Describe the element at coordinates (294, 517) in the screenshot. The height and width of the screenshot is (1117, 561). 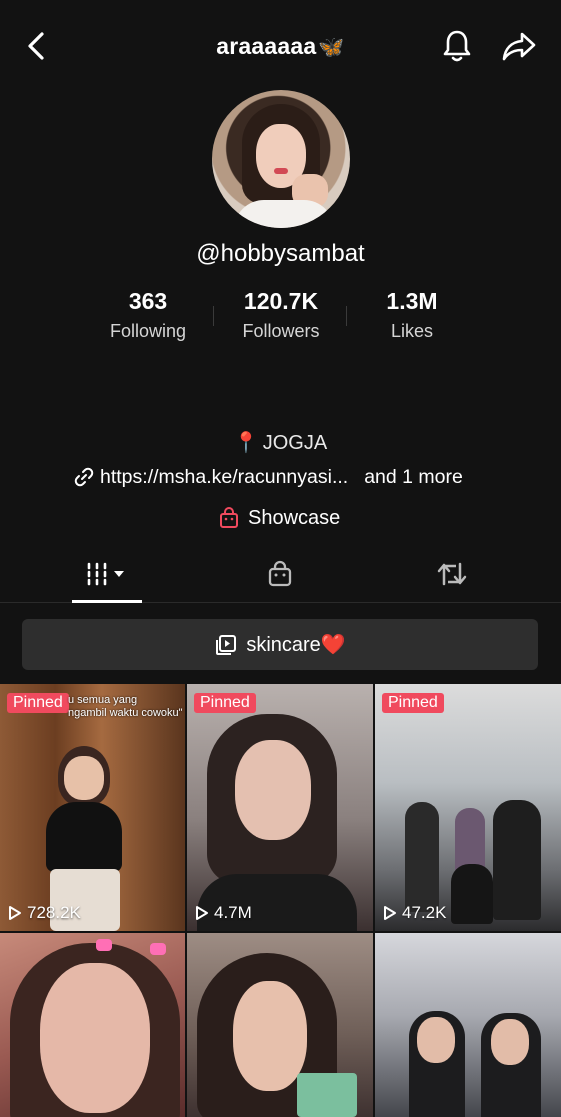
I see `showcase-label: Showcase` at that location.